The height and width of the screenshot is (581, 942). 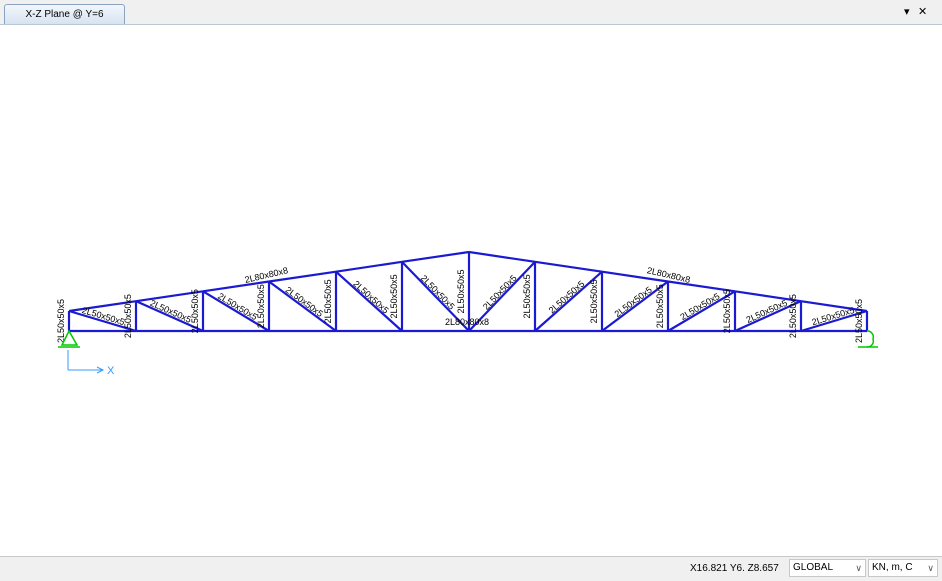 I want to click on tab-bar: X-Z Plane @ Y=6 ▾ ✕, so click(x=471, y=12).